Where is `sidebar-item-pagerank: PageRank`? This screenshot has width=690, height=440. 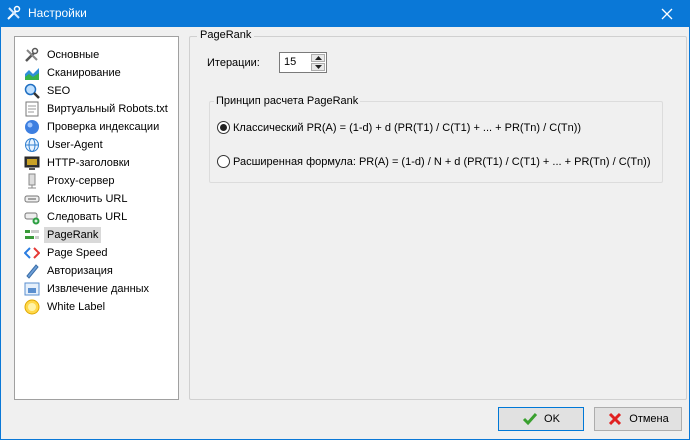 sidebar-item-pagerank: PageRank is located at coordinates (63, 234).